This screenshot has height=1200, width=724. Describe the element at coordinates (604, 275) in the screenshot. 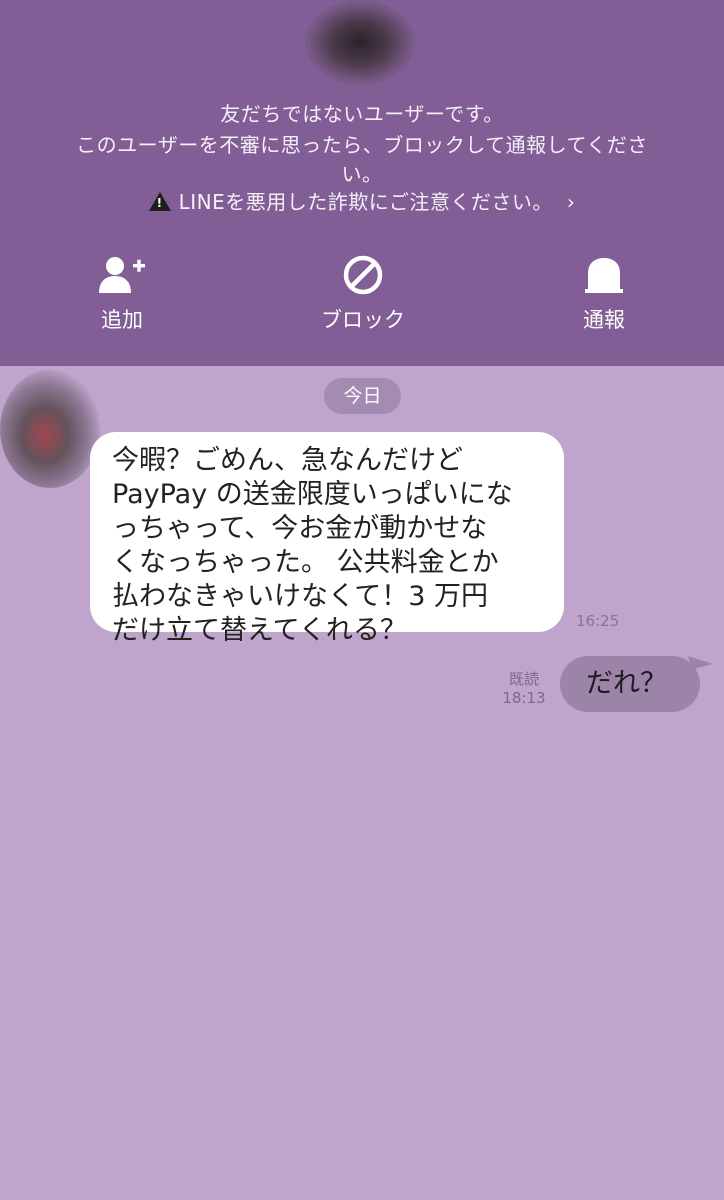

I see `report-icon` at that location.